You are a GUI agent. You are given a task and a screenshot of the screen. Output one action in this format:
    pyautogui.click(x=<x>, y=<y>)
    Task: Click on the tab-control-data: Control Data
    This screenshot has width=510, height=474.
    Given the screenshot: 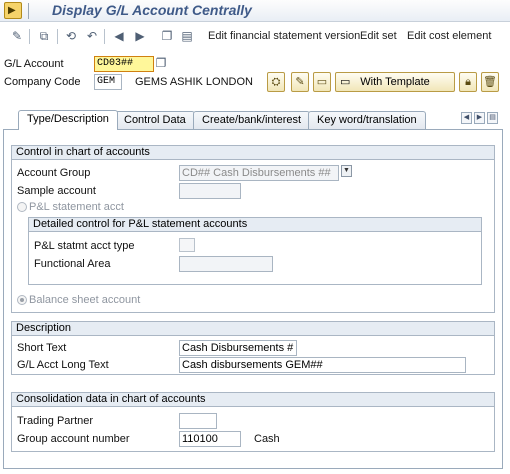 What is the action you would take?
    pyautogui.click(x=155, y=120)
    